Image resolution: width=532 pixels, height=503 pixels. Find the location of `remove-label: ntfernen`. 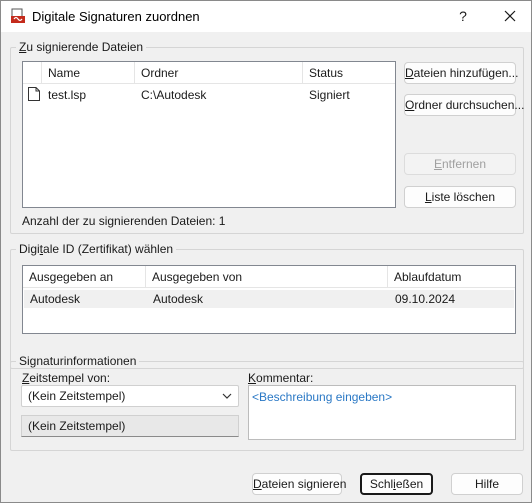

remove-label: ntfernen is located at coordinates (464, 164).